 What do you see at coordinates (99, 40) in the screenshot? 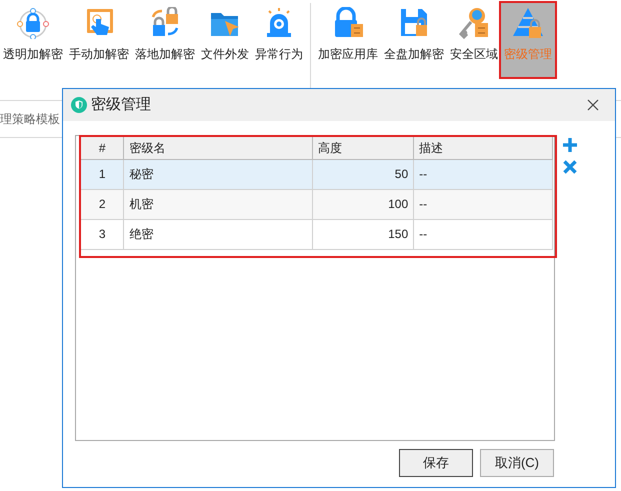
I see `toolbar-button: 手动加解密` at bounding box center [99, 40].